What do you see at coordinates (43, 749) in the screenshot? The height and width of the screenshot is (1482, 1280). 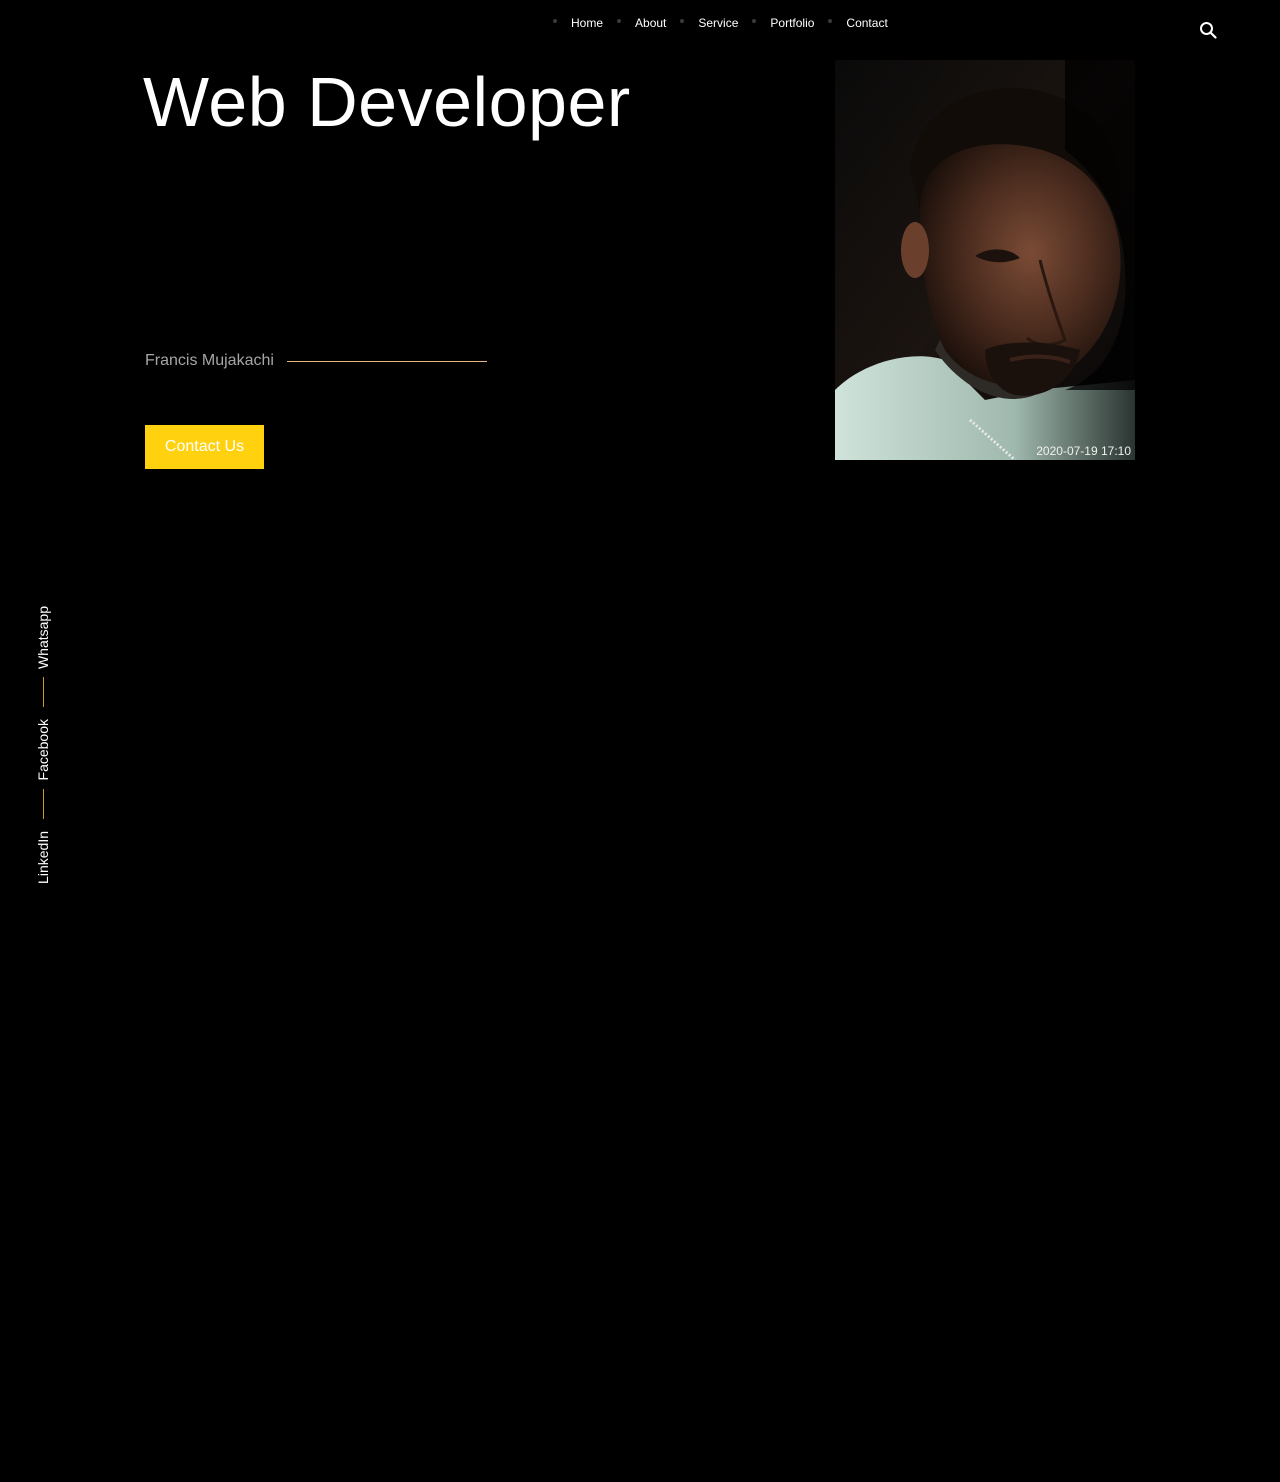 I see `social-link-facebook: Facebook` at bounding box center [43, 749].